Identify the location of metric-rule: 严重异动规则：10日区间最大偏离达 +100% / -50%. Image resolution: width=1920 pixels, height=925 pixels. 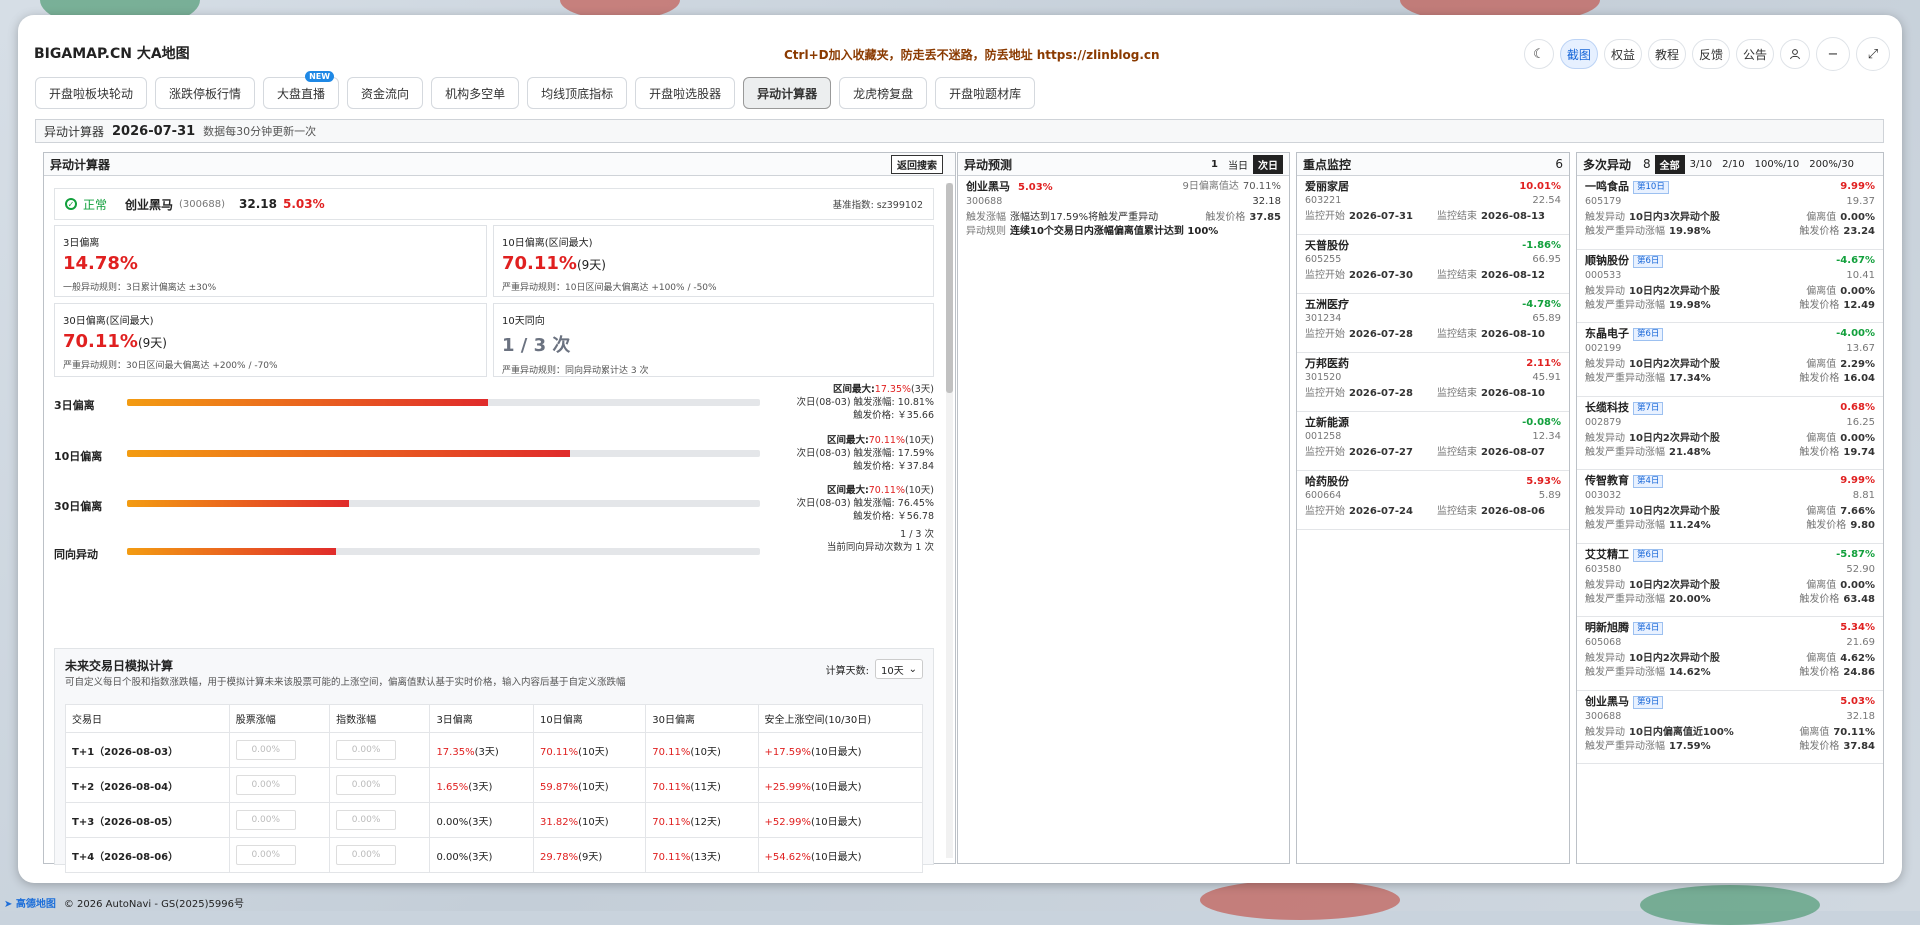
(609, 288).